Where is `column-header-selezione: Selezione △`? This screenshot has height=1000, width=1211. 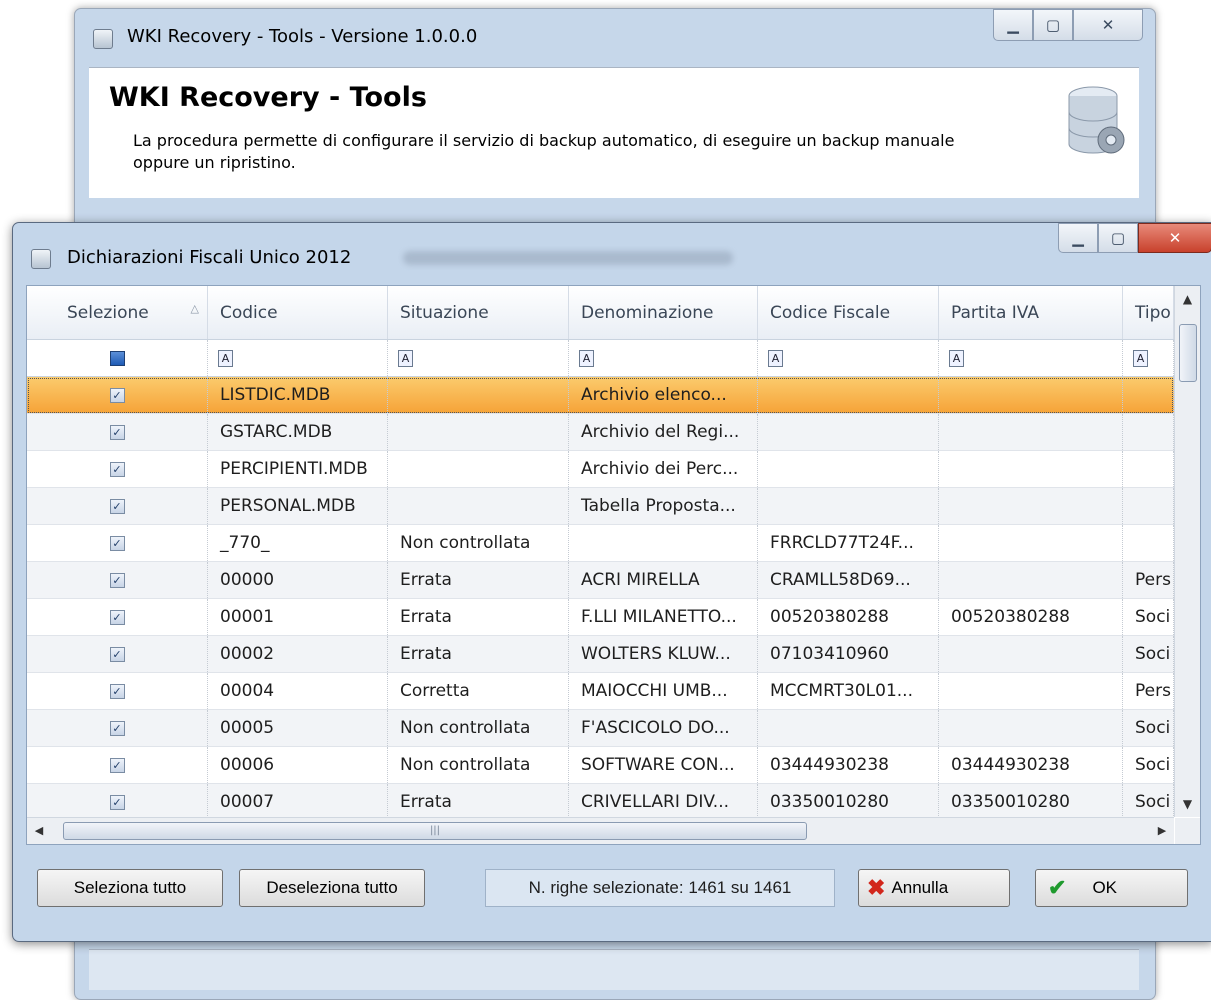 column-header-selezione: Selezione △ is located at coordinates (117, 312).